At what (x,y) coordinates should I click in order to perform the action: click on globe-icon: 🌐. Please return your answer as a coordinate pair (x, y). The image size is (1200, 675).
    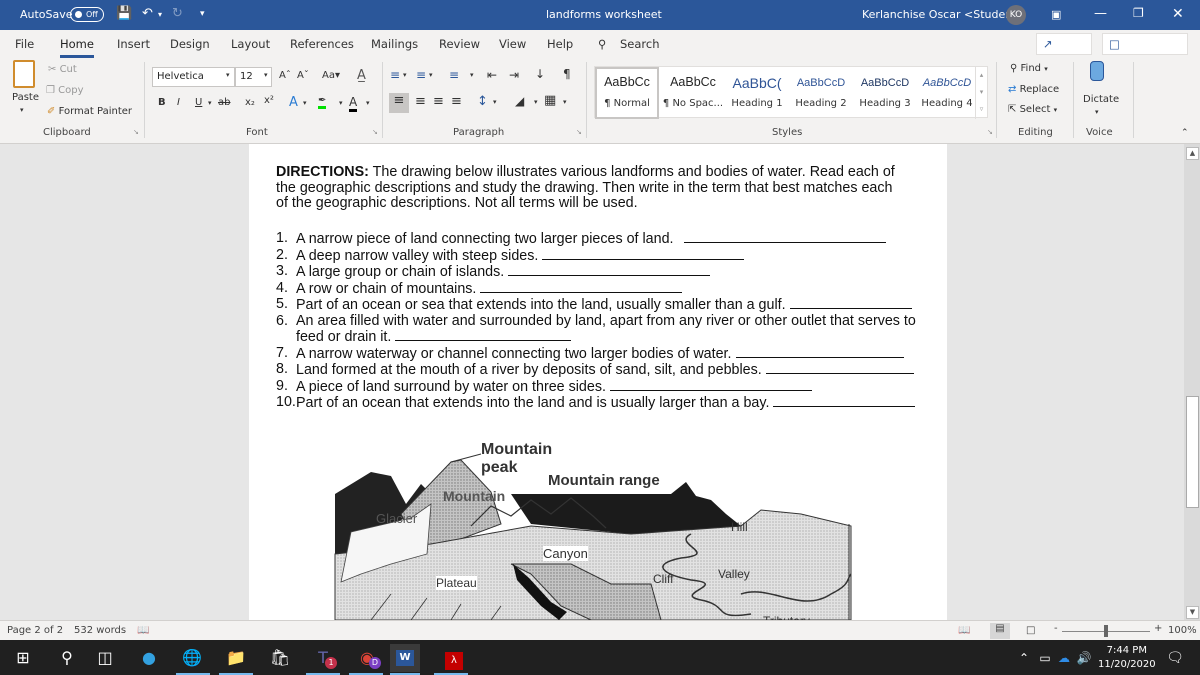
    Looking at the image, I should click on (192, 658).